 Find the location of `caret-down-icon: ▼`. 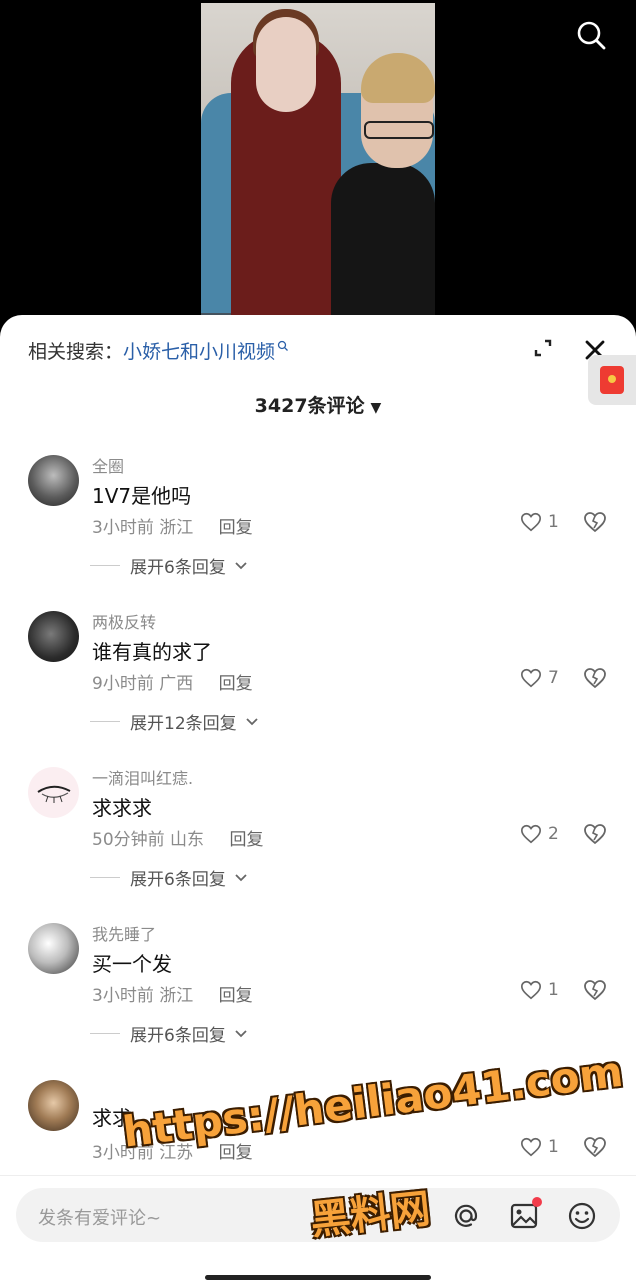

caret-down-icon: ▼ is located at coordinates (376, 408).